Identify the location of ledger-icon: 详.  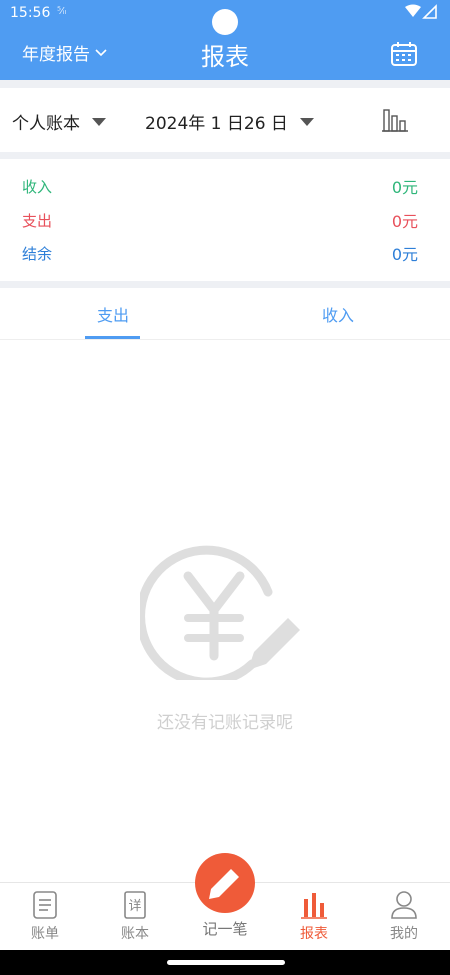
(135, 905).